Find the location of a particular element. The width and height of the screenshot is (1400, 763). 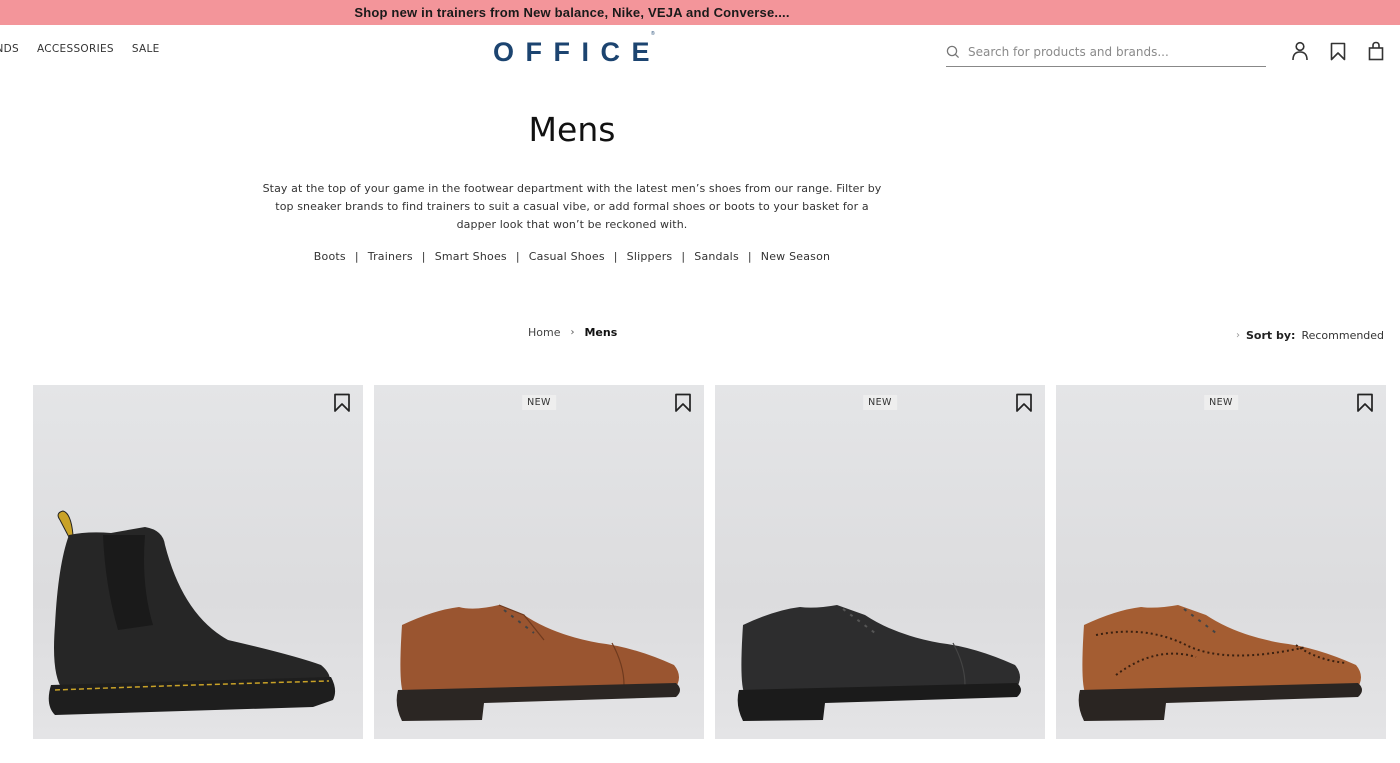

category-link-trainers: Trainers is located at coordinates (390, 256).